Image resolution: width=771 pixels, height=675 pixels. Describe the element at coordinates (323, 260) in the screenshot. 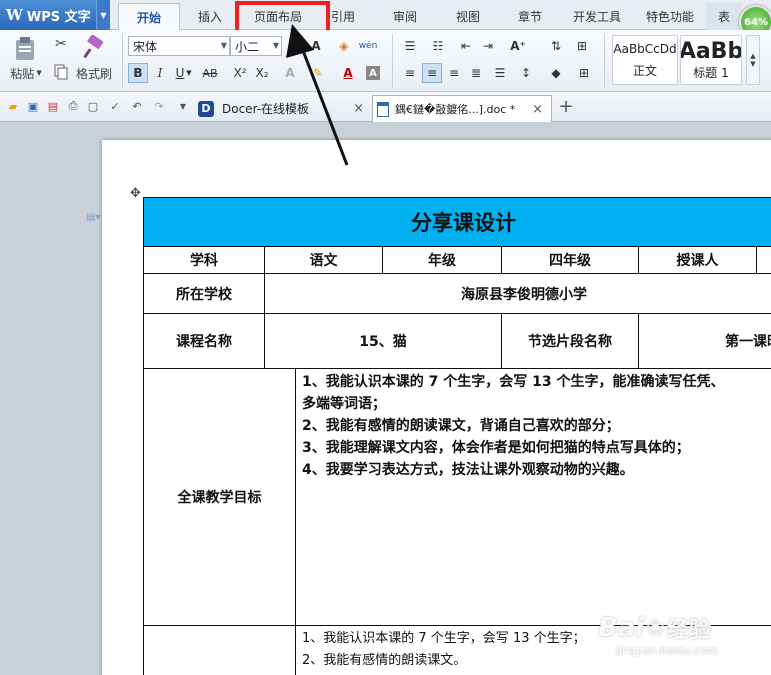

I see `table-cell: 语文` at that location.